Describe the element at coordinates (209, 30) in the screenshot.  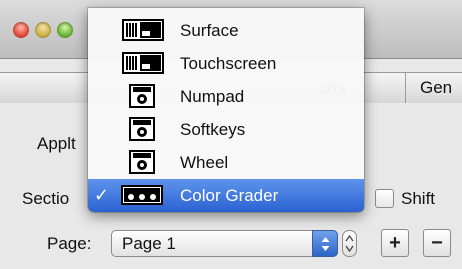
I see `menu-item-label: Surface` at that location.